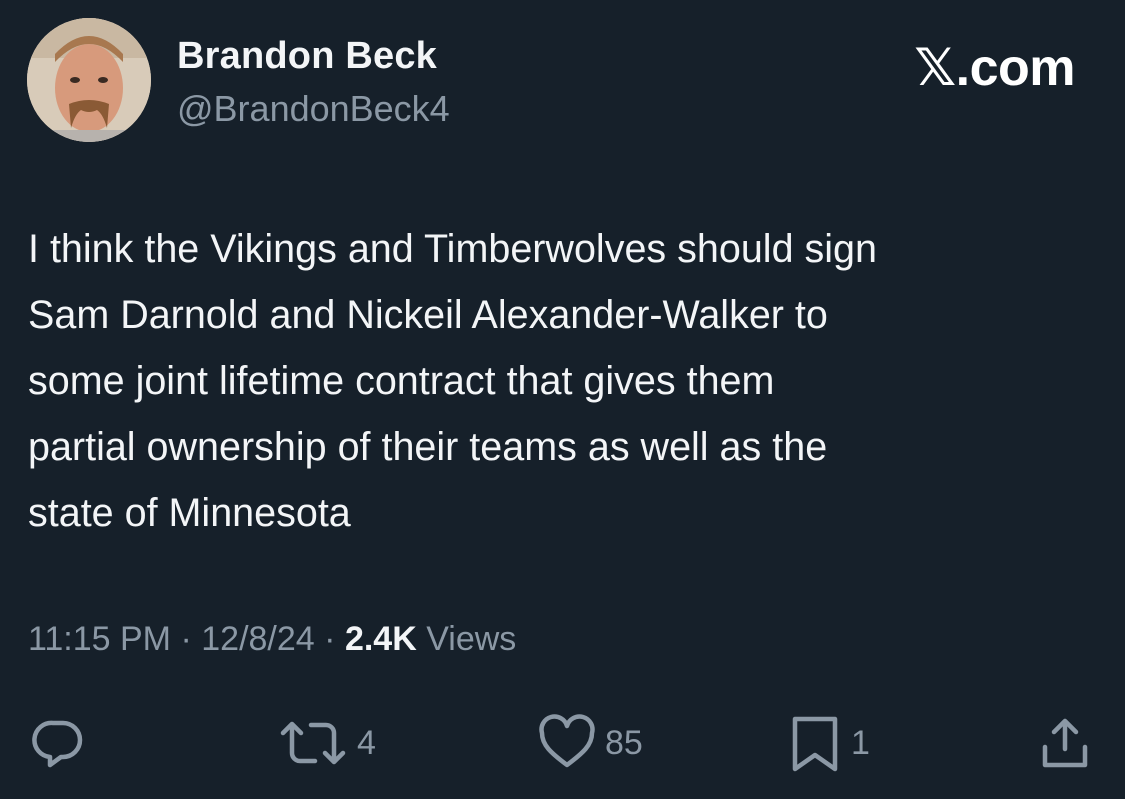  Describe the element at coordinates (99, 639) in the screenshot. I see `tweet-time: 11:15 PM` at that location.